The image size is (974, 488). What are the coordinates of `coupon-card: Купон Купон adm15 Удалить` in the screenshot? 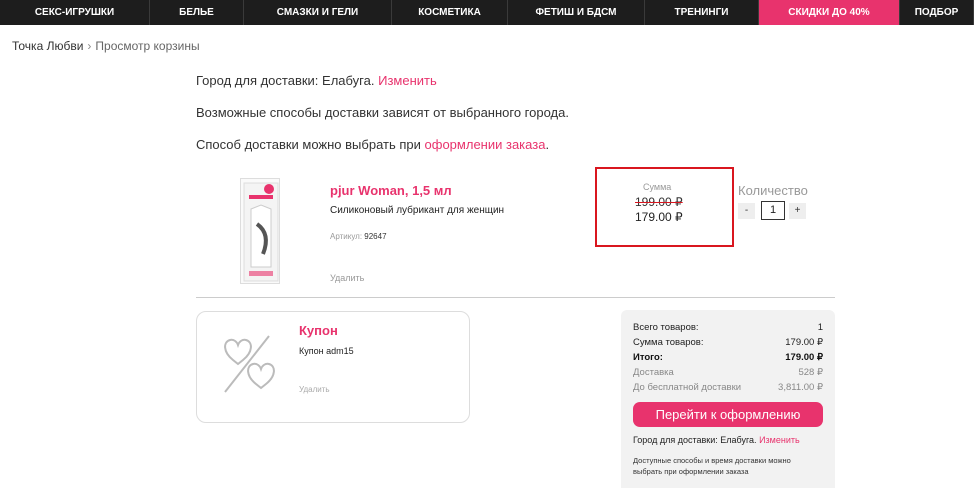 It's located at (333, 367).